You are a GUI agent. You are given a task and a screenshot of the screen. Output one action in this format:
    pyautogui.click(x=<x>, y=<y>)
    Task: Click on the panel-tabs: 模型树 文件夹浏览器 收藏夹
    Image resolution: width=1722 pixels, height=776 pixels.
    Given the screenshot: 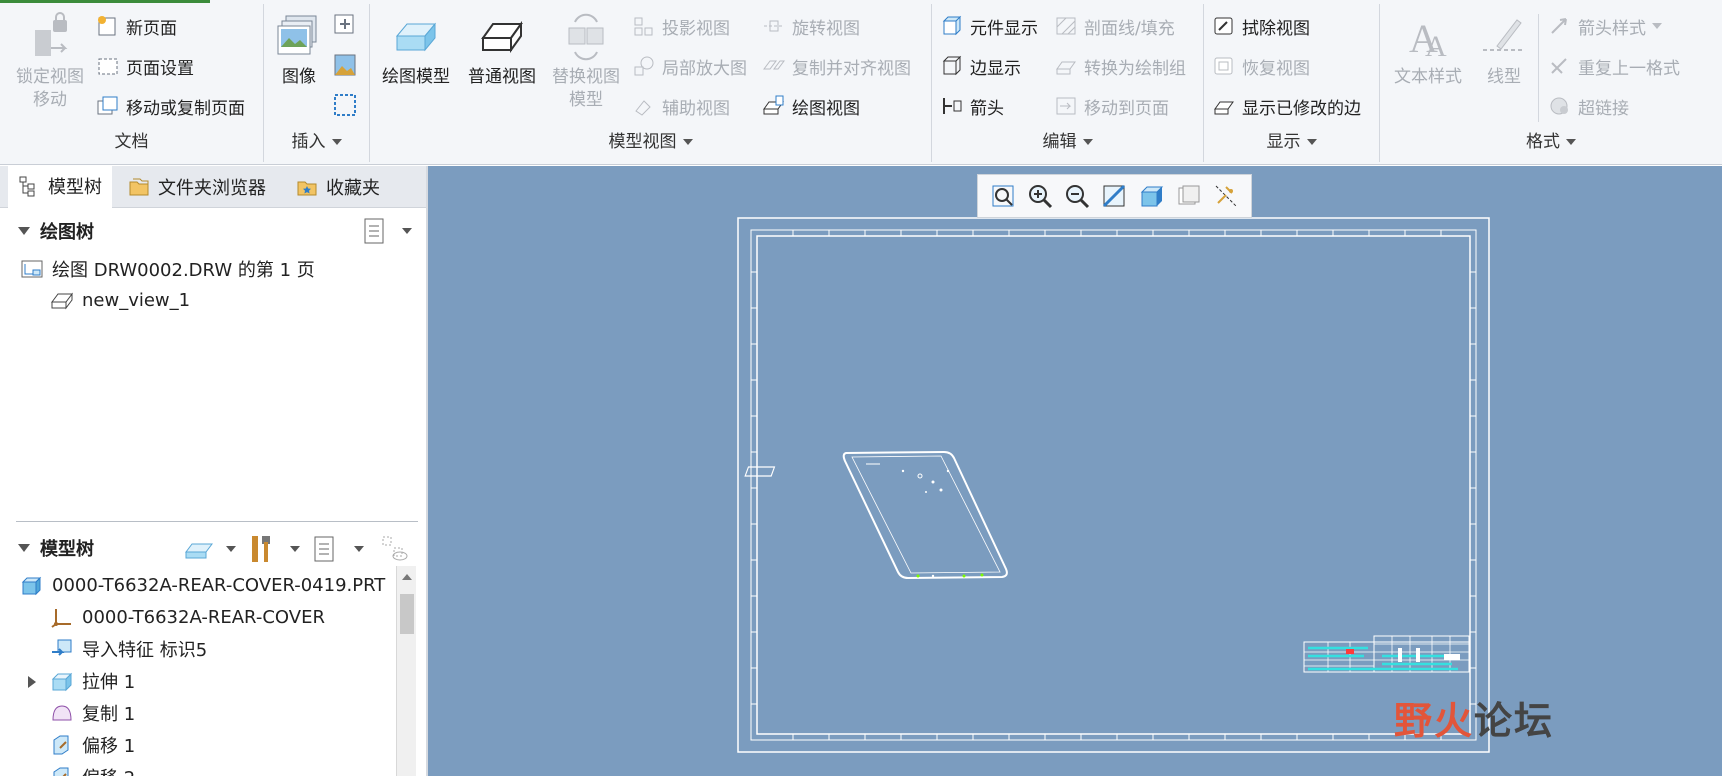 What is the action you would take?
    pyautogui.click(x=213, y=187)
    